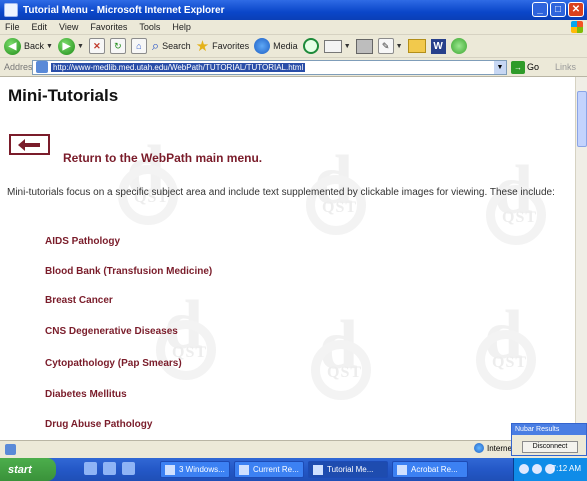 This screenshot has width=587, height=481. Describe the element at coordinates (293, 449) in the screenshot. I see `status-bar: Internet` at that location.